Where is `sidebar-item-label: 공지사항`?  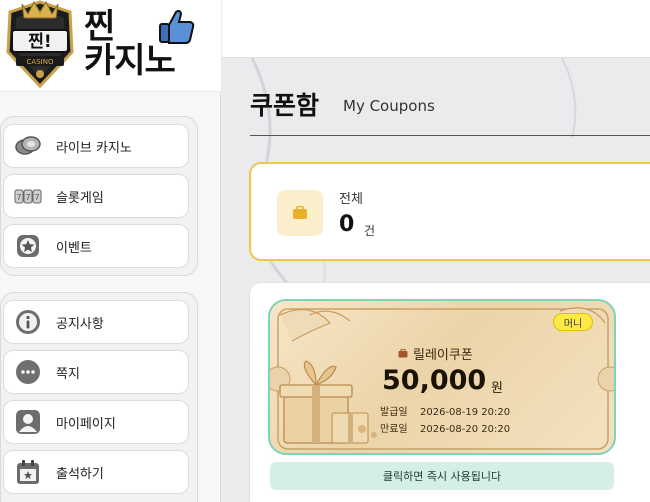
sidebar-item-label: 공지사항 is located at coordinates (80, 324).